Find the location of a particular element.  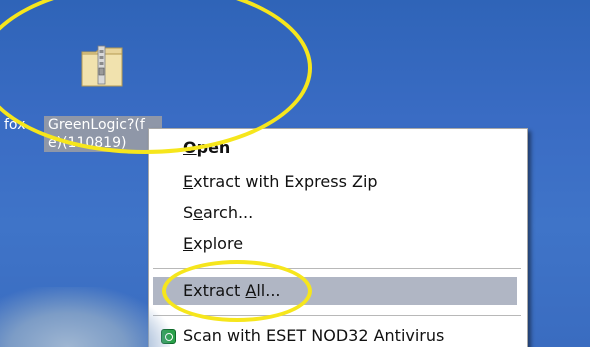

annotation-ellipse-extract-all is located at coordinates (237, 291).